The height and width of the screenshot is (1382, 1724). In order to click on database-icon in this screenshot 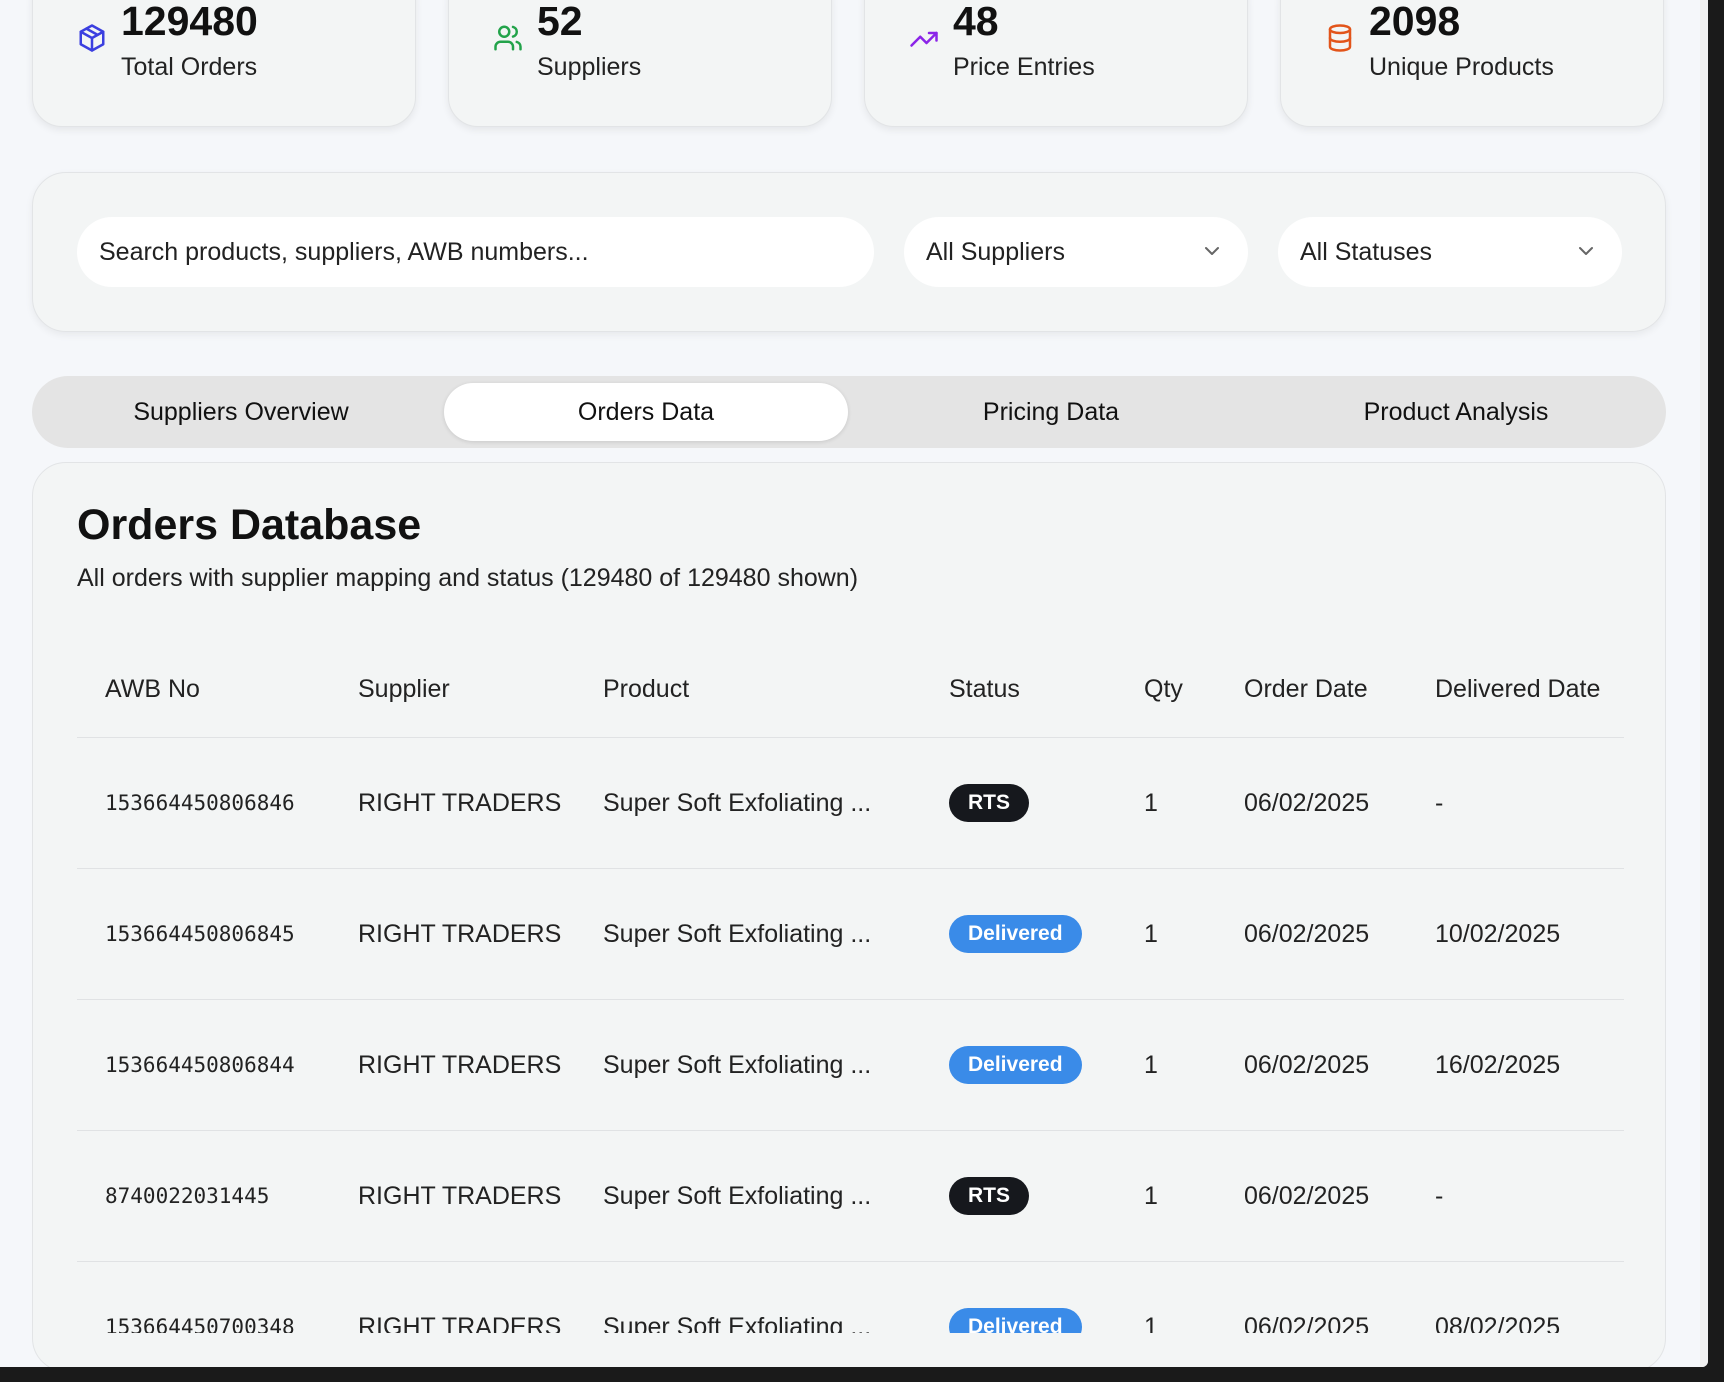, I will do `click(1340, 38)`.